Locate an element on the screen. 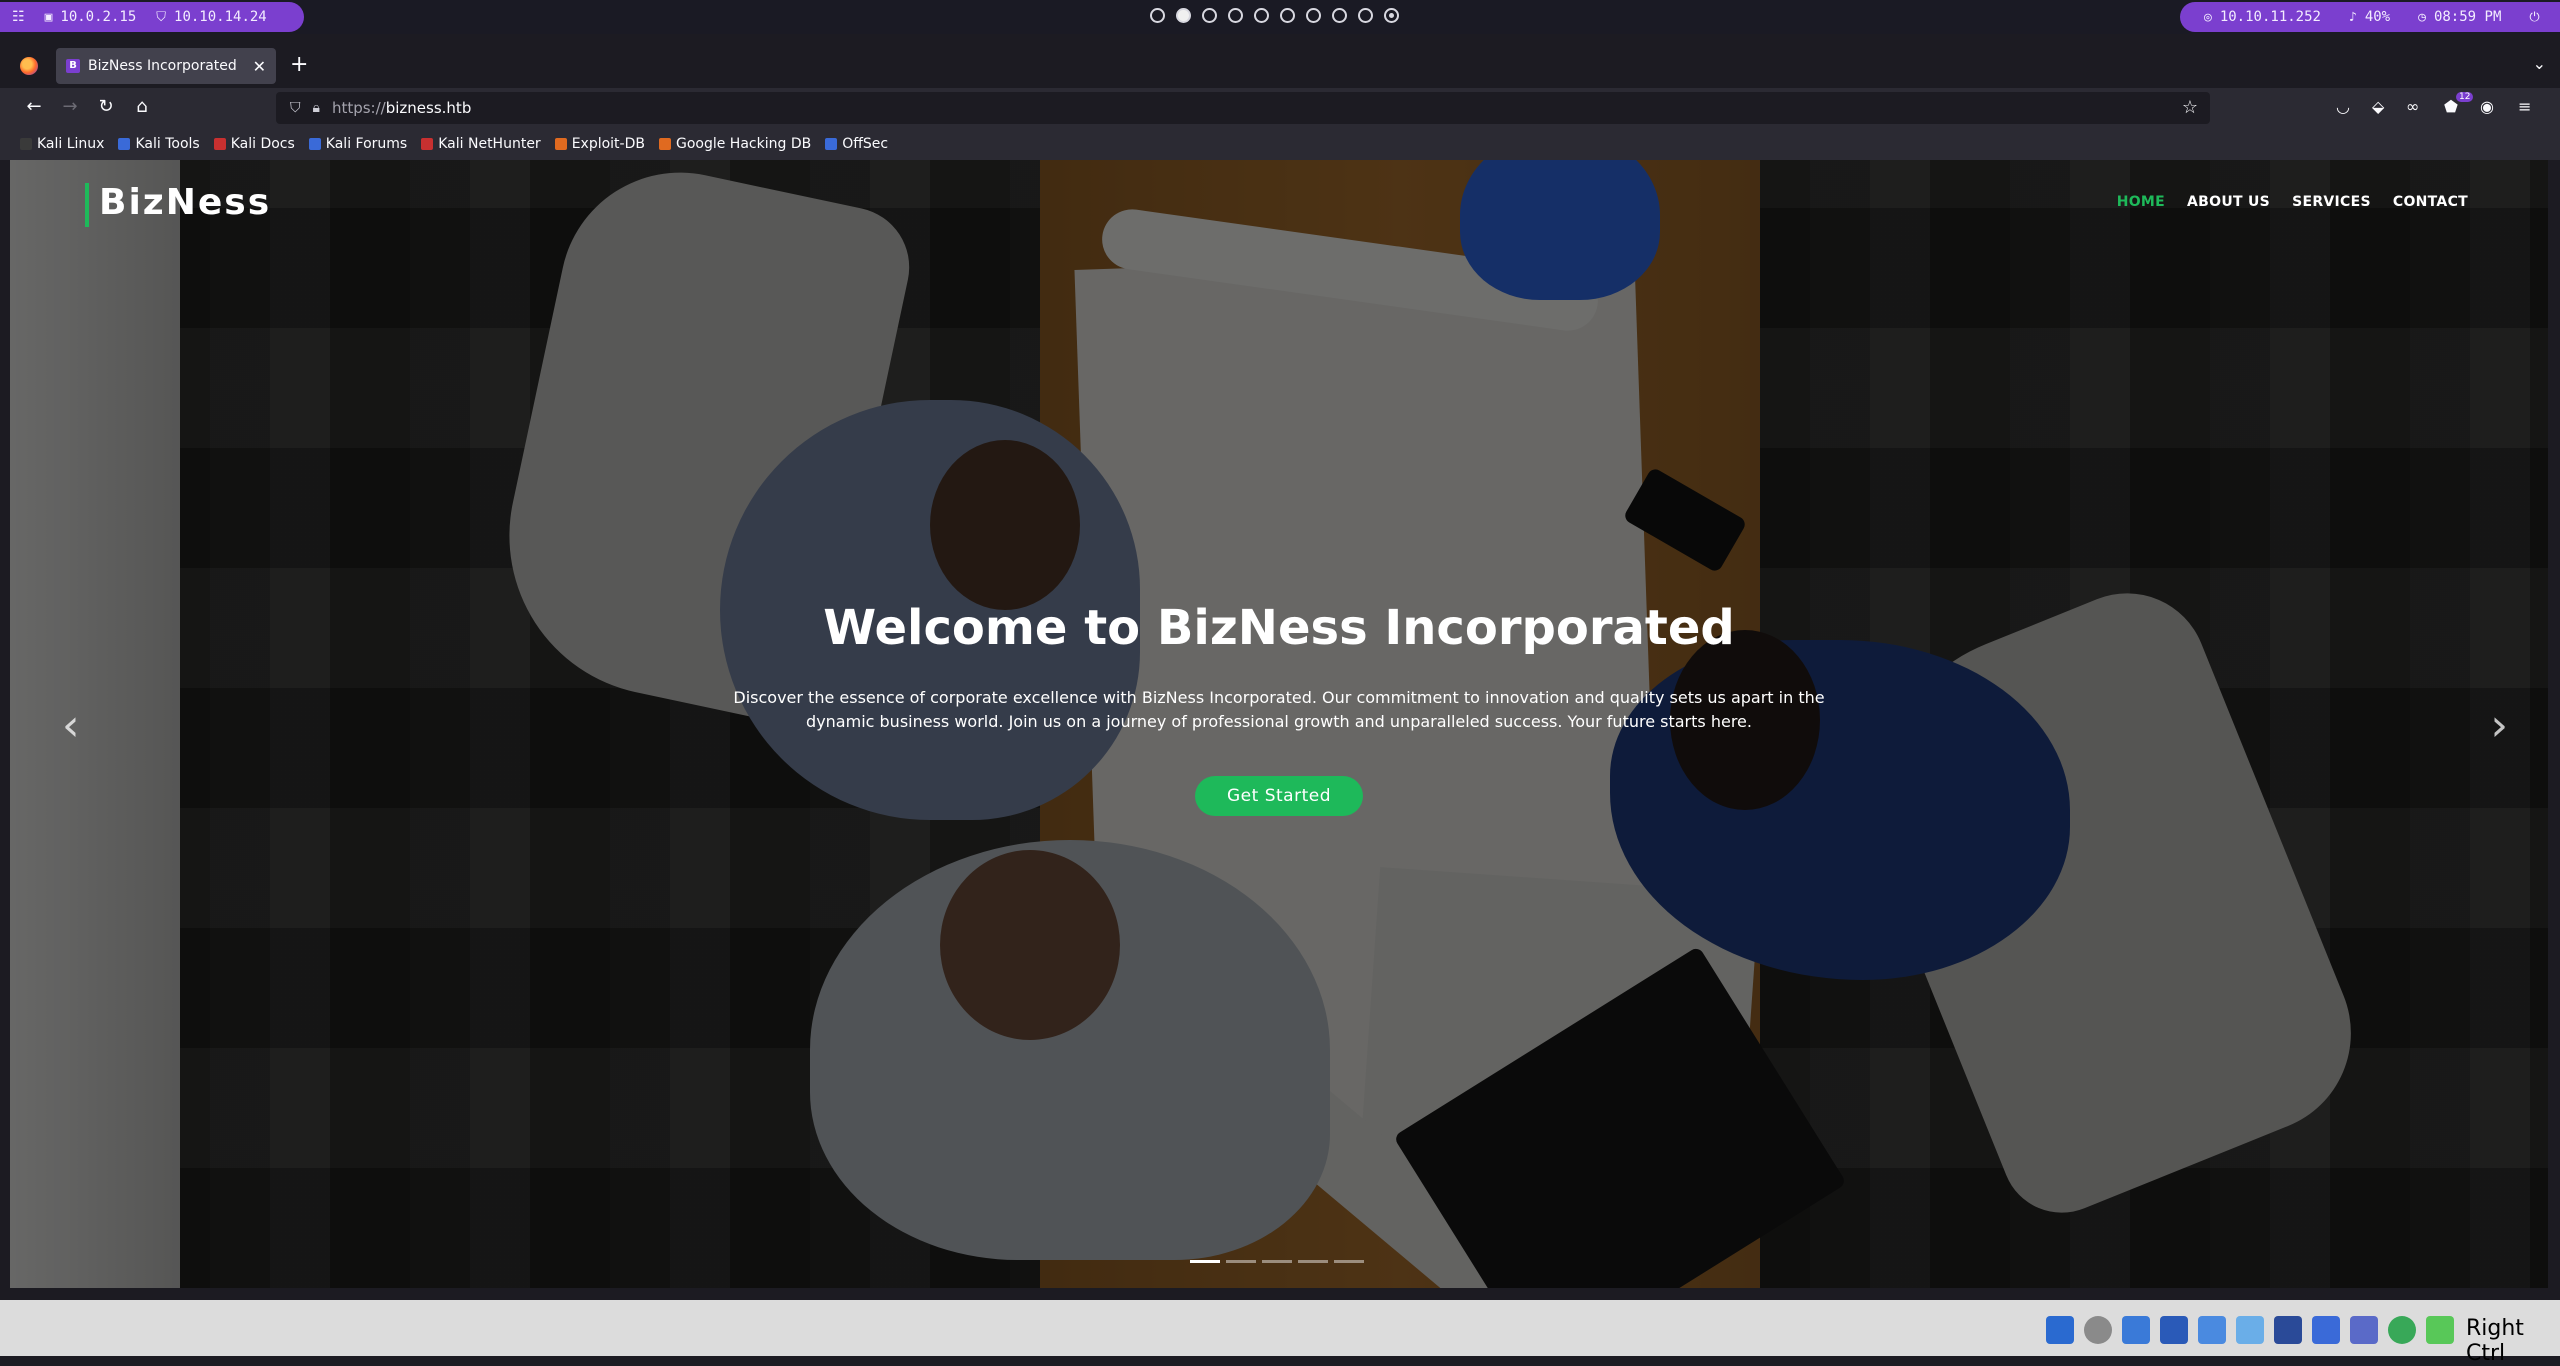  bookmark-item: Google Hacking DB is located at coordinates (735, 144).